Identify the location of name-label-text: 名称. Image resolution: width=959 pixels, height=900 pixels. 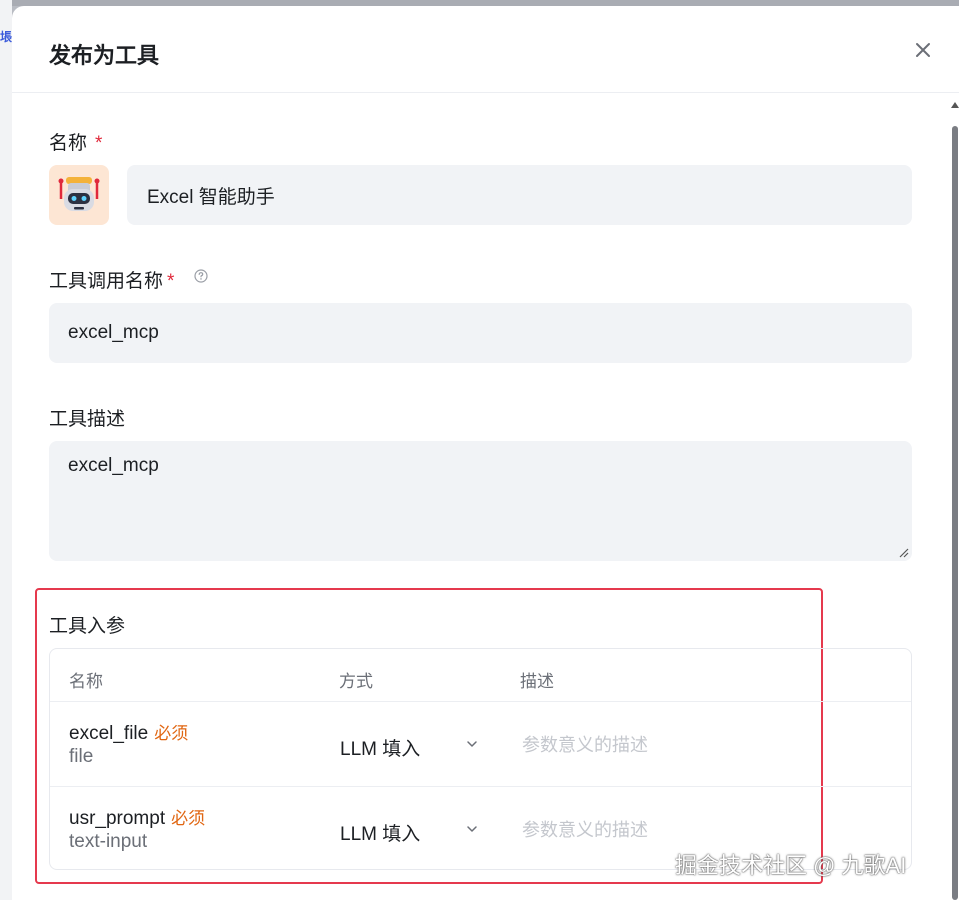
(68, 143).